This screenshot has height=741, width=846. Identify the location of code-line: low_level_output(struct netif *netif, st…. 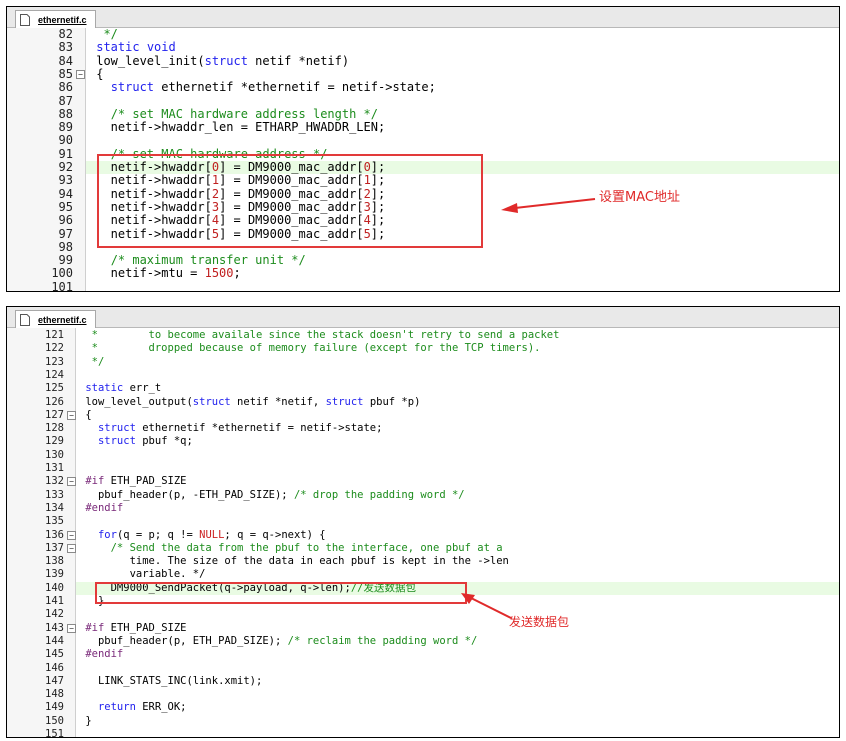
(250, 401).